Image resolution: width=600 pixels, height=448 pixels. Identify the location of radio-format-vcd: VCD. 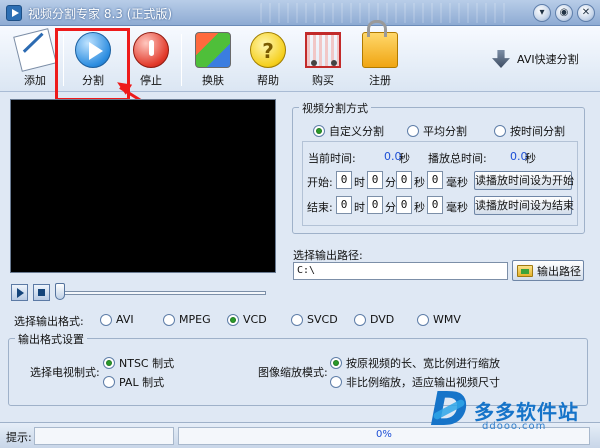
(247, 319).